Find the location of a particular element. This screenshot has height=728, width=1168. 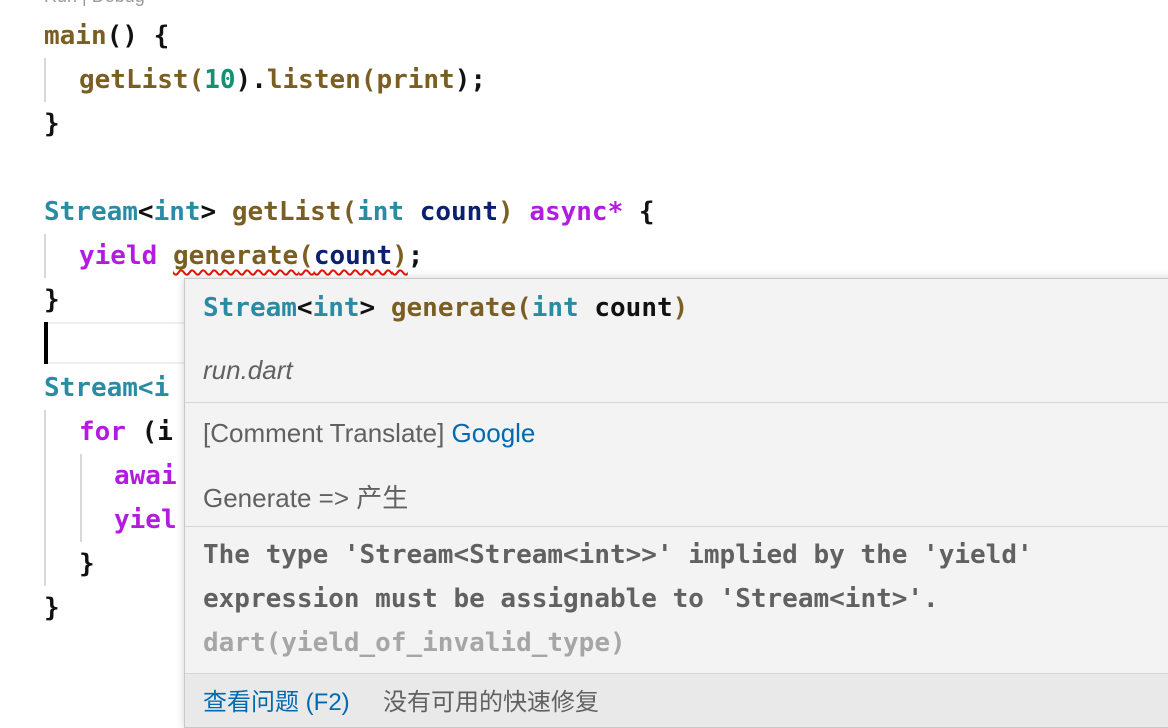

code-line-13: } is located at coordinates (87, 564).